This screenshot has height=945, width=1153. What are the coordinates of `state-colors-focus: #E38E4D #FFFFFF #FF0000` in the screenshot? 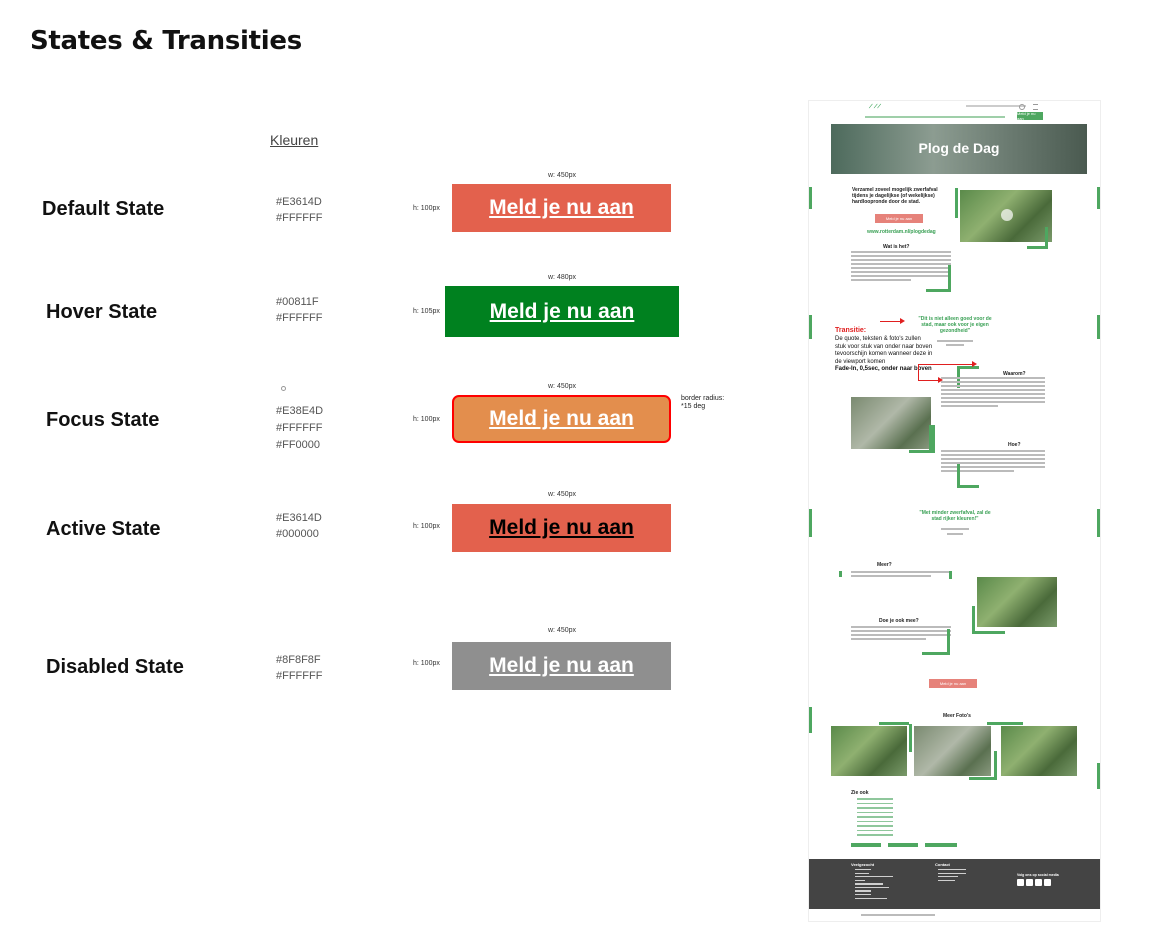 It's located at (299, 428).